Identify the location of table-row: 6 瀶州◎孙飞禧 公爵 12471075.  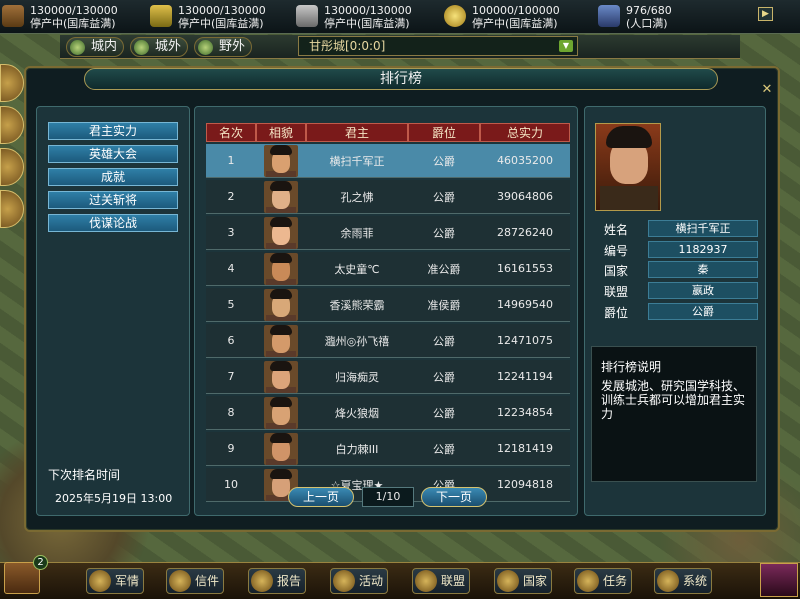
(388, 341).